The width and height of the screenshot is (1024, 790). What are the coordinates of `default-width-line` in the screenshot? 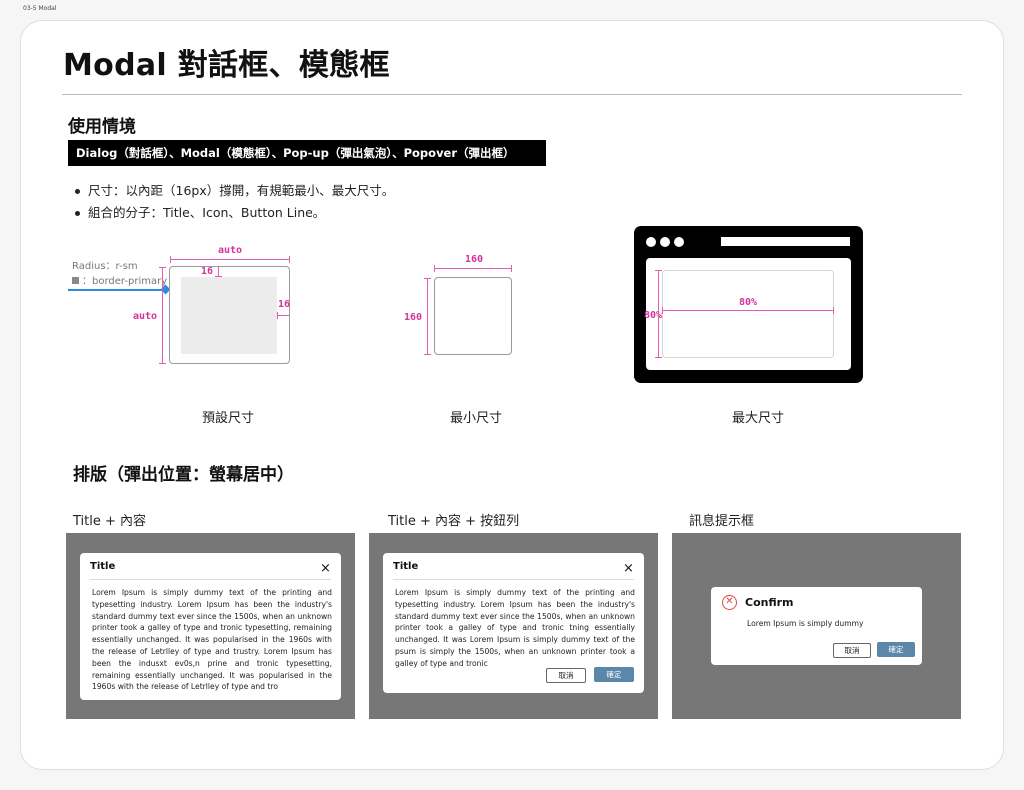 It's located at (230, 259).